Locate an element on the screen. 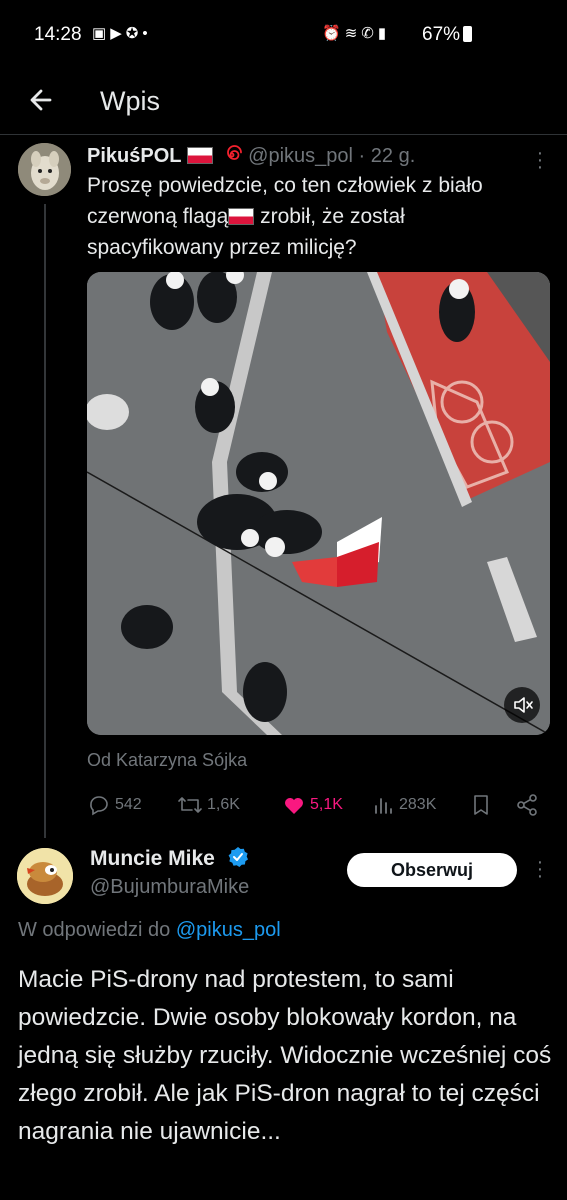 The image size is (567, 1200). author-handle: @pikus_pol is located at coordinates (300, 156).